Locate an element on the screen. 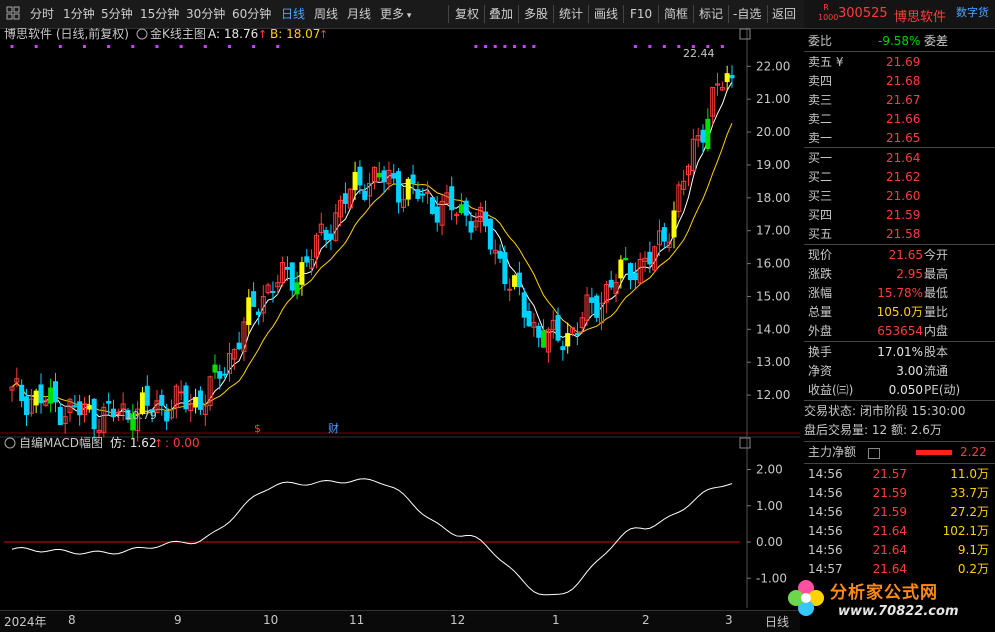  period-tab-more: 更多 ▾ is located at coordinates (395, 14).